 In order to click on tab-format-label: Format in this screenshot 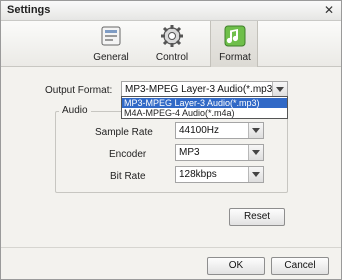, I will do `click(235, 57)`.